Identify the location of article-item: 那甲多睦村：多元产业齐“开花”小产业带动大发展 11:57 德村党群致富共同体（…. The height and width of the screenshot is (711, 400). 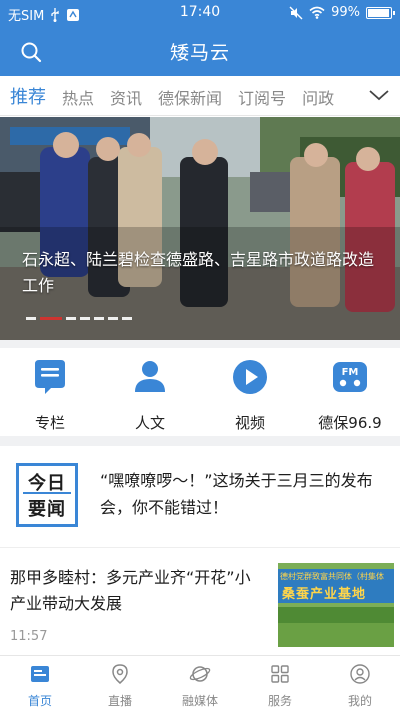
(200, 603).